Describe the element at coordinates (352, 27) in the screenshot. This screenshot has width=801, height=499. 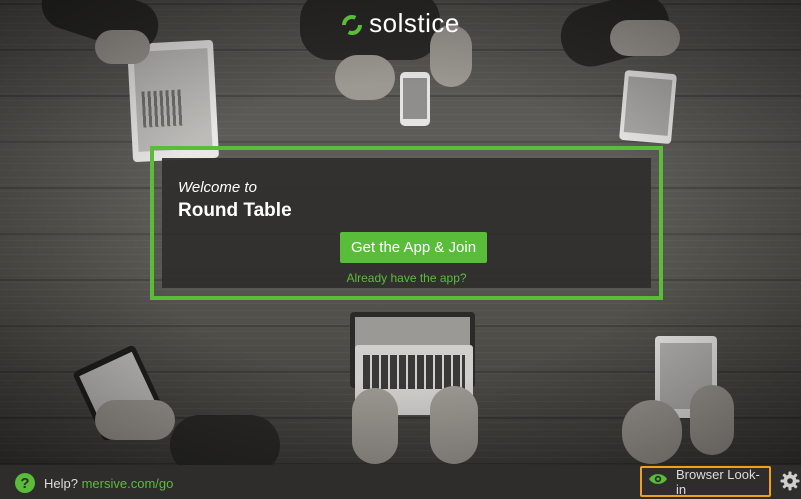
I see `solstice-swirl-icon` at that location.